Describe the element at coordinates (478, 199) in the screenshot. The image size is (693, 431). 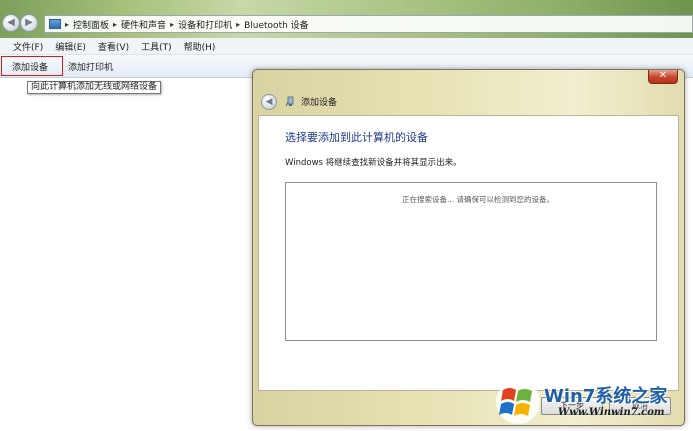
I see `searching-status: 正在搜索设备... 请确保可以检测到您的设备。` at that location.